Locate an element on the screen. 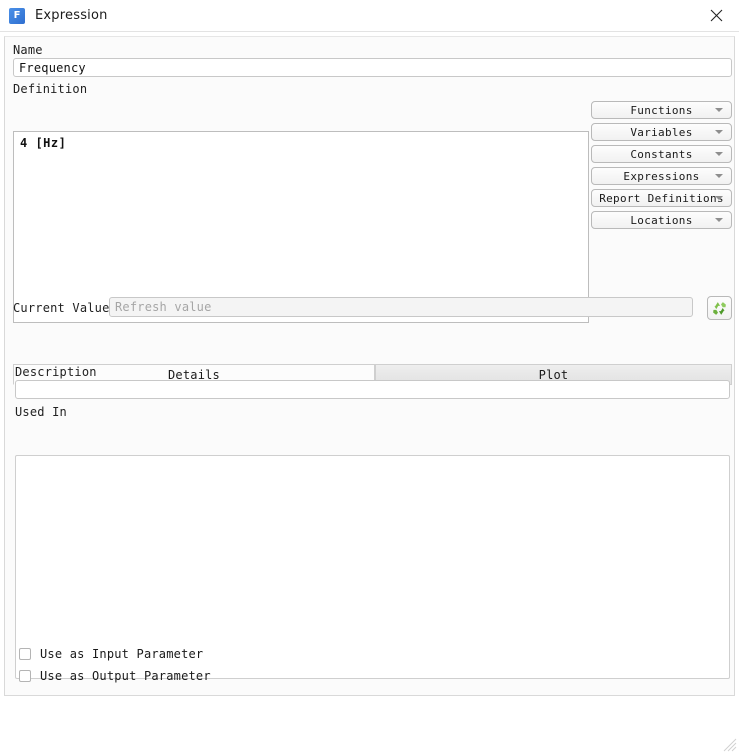 The width and height of the screenshot is (739, 754). locations-dropdown: Locations is located at coordinates (661, 220).